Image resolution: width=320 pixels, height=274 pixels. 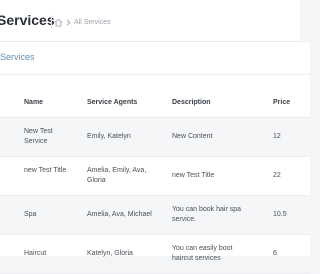 What do you see at coordinates (193, 175) in the screenshot?
I see `cell-description: new Test Title` at bounding box center [193, 175].